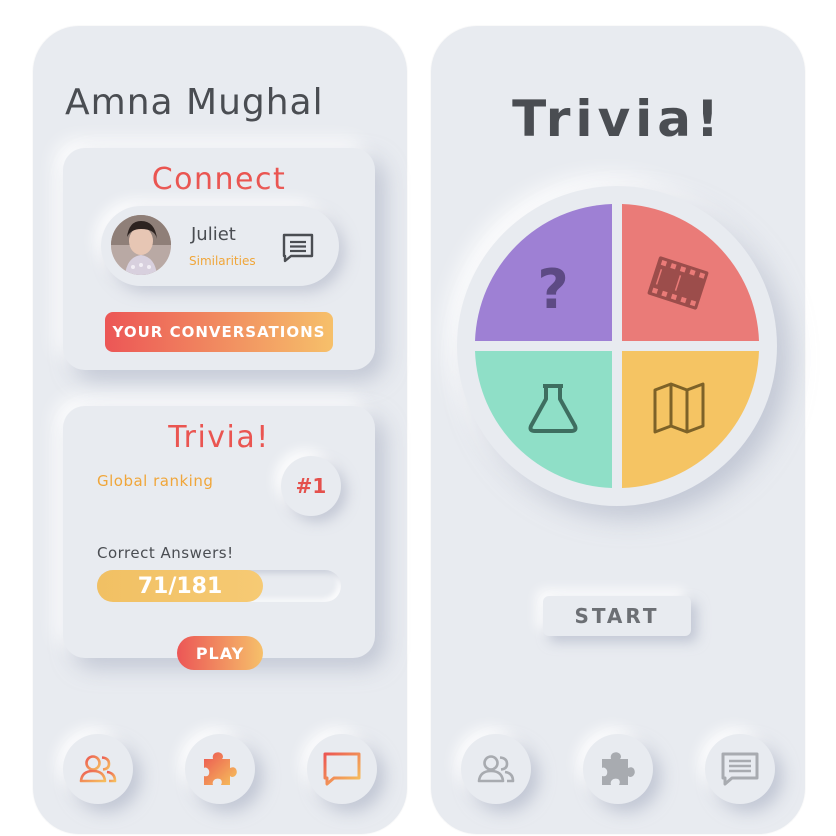 The image size is (836, 836). Describe the element at coordinates (194, 102) in the screenshot. I see `user-name: Amna Mughal` at that location.